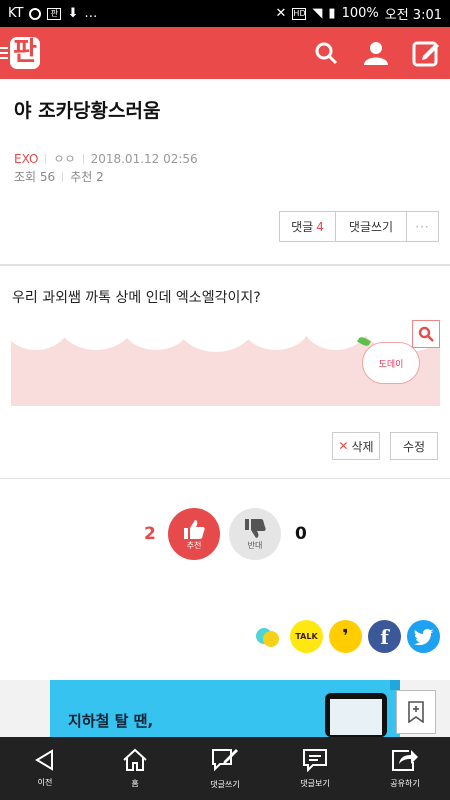  I want to click on download-icon: ⬇, so click(73, 13).